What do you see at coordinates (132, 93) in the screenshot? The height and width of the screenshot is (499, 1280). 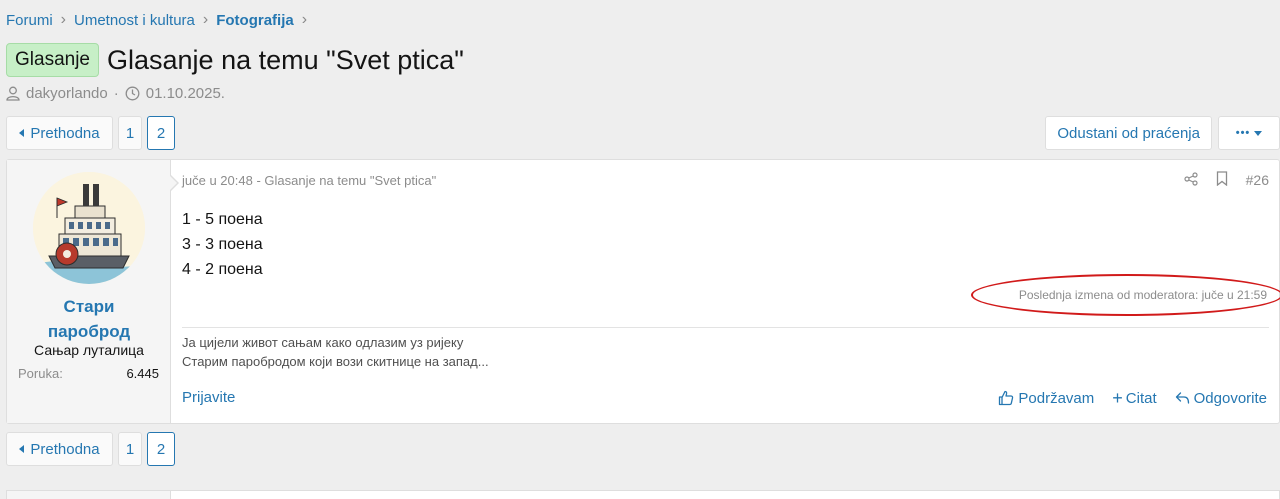 I see `clock-icon` at bounding box center [132, 93].